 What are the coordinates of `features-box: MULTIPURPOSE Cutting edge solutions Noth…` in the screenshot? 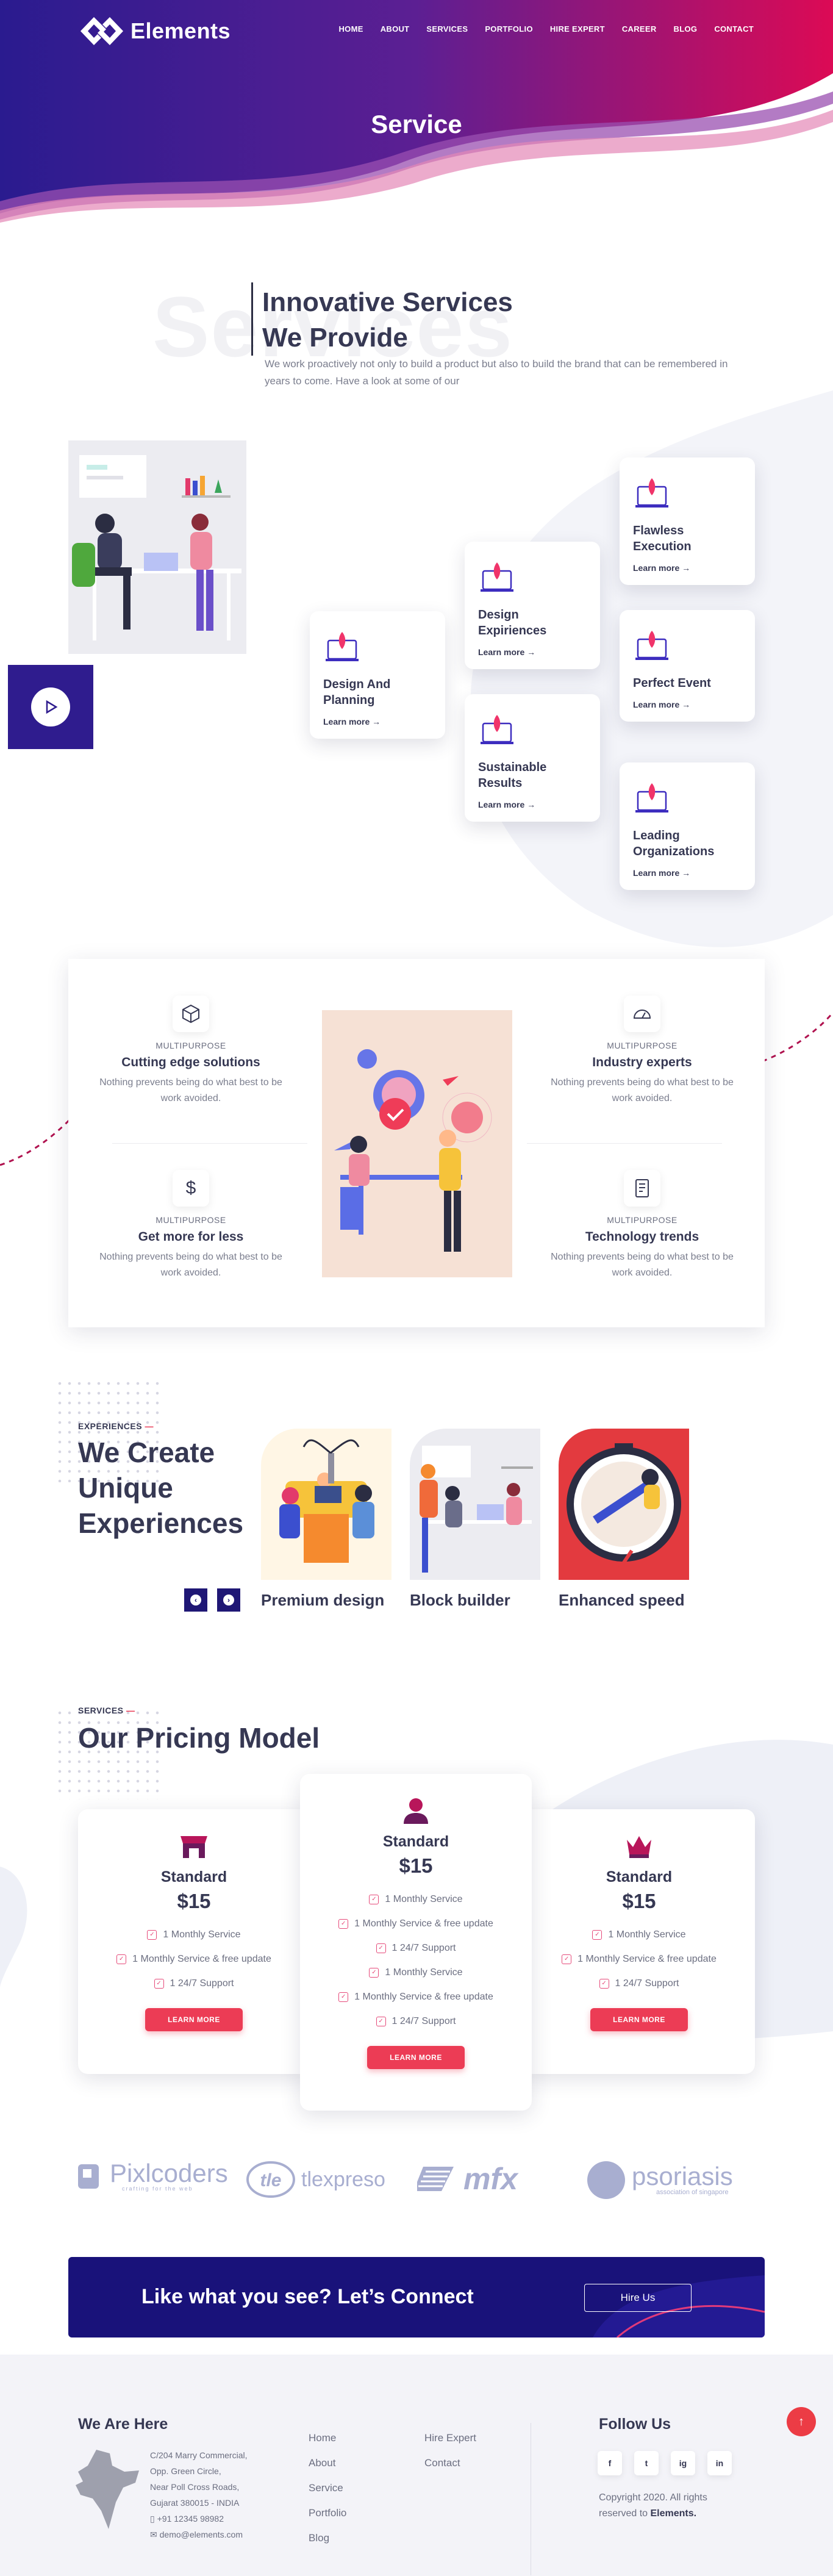 It's located at (416, 1143).